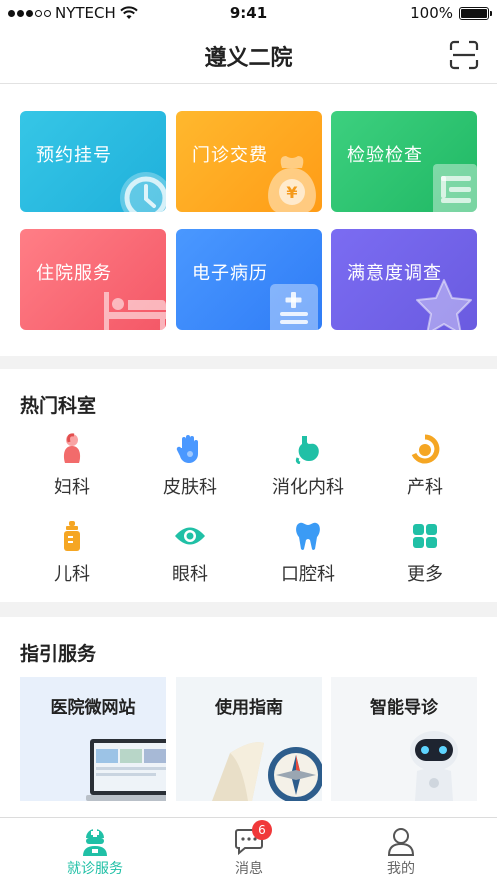 The image size is (497, 883). What do you see at coordinates (249, 708) in the screenshot?
I see `guide-card-label: 使用指南` at bounding box center [249, 708].